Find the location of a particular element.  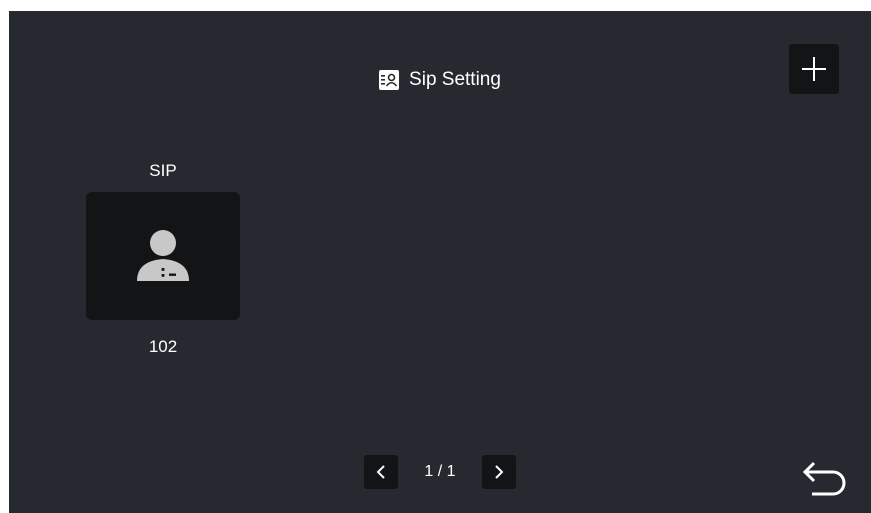

contact-card is located at coordinates (163, 256).